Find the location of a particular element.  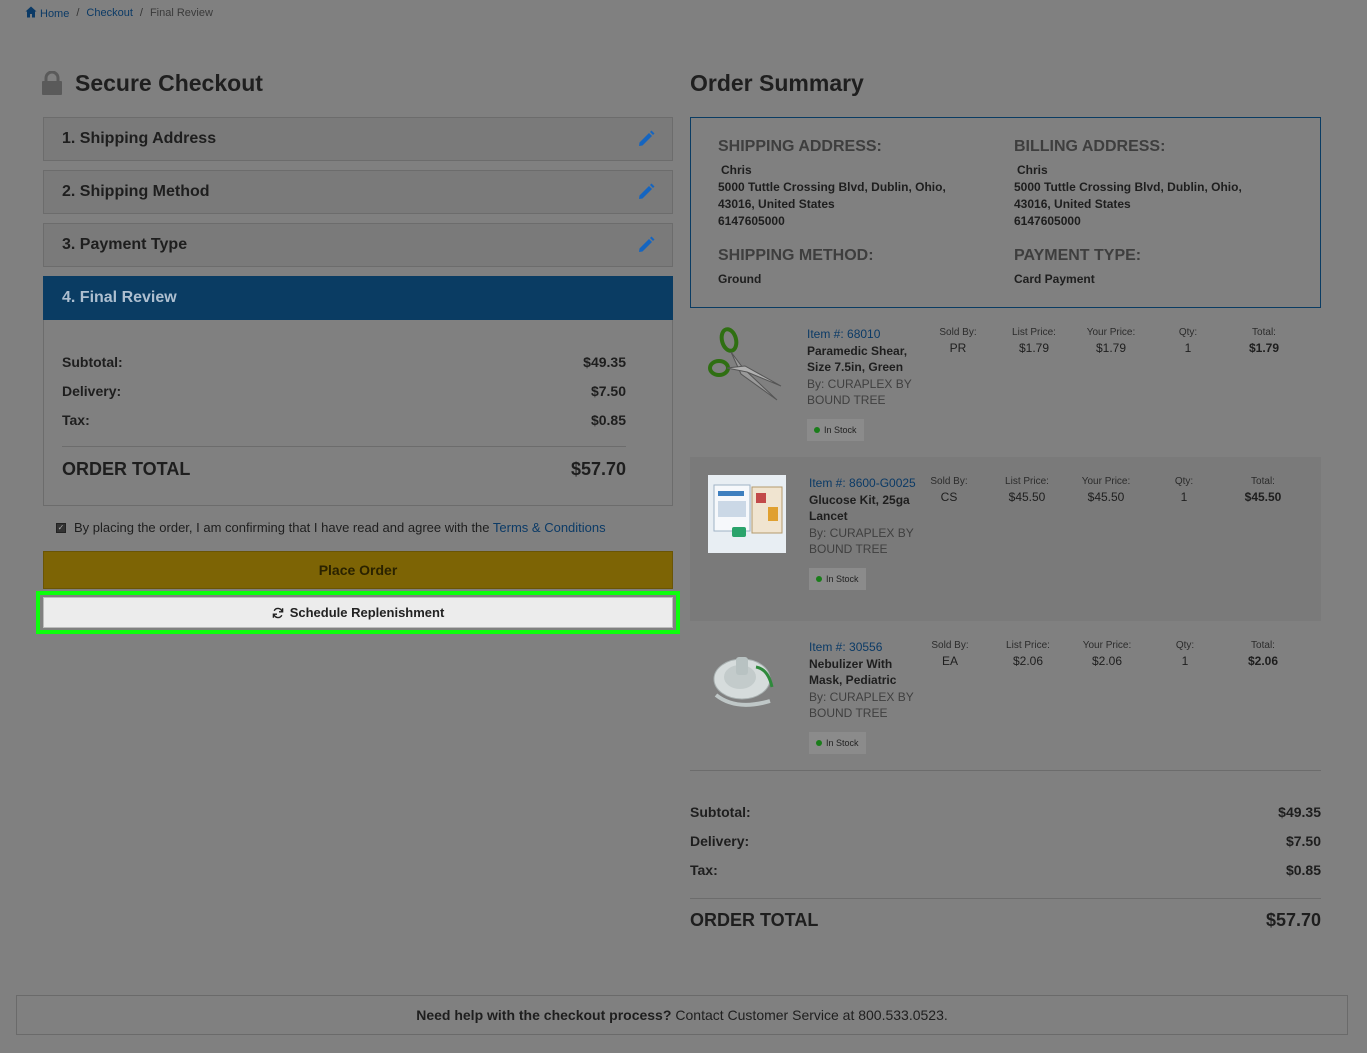

your-price: Your Price: $45.50 is located at coordinates (1106, 490).